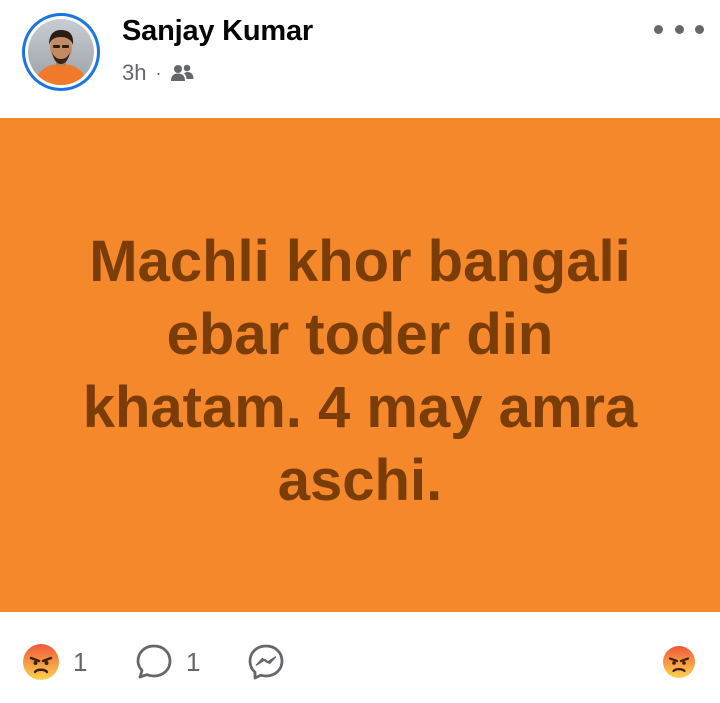  I want to click on comment-icon, so click(154, 662).